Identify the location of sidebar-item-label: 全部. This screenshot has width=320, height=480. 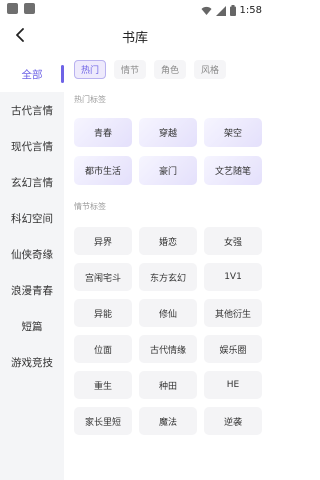
(32, 74).